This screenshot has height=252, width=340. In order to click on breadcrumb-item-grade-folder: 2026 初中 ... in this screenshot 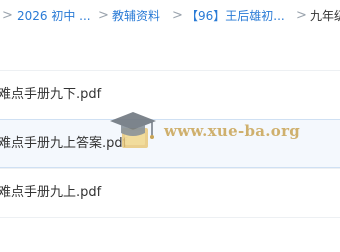, I will do `click(54, 16)`.